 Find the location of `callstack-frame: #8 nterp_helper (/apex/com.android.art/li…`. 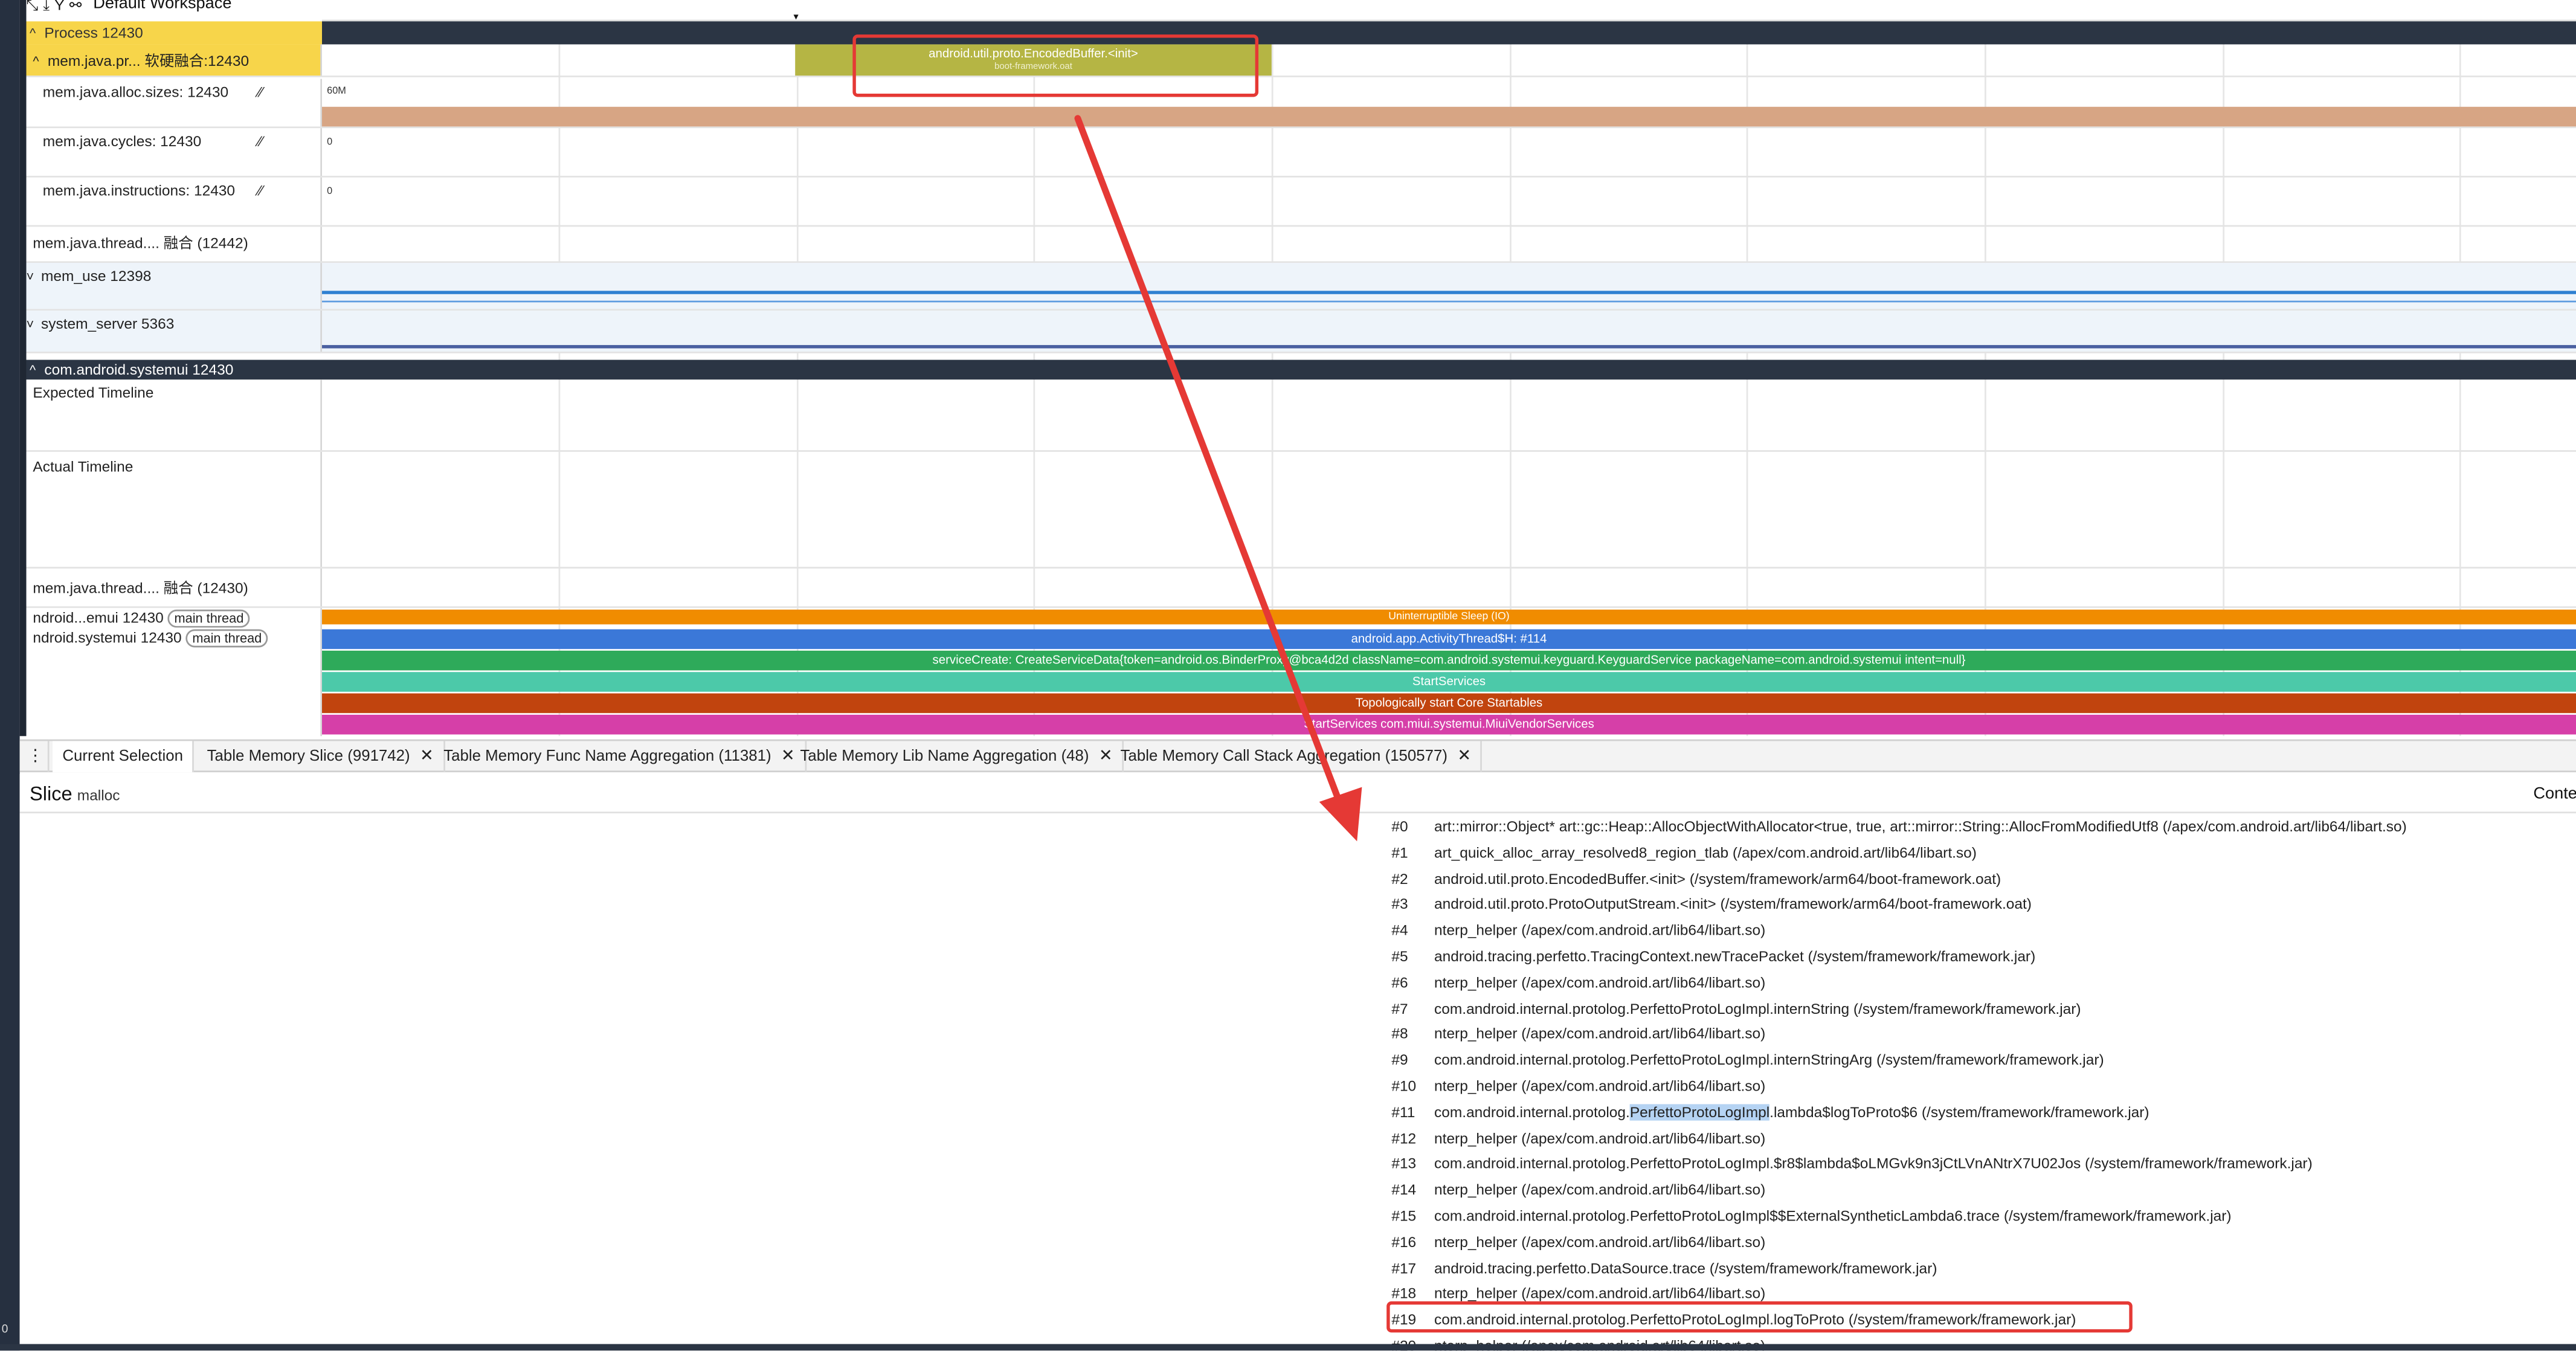

callstack-frame: #8 nterp_helper (/apex/com.android.art/li… is located at coordinates (1979, 1035).